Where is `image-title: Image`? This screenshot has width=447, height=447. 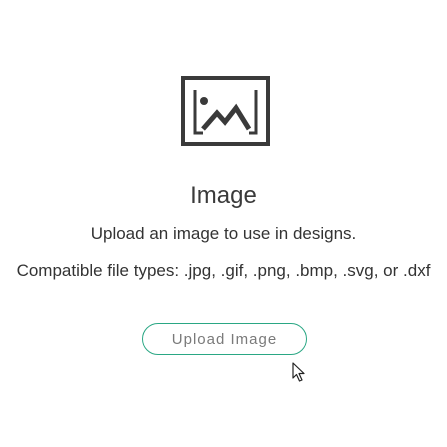 image-title: Image is located at coordinates (223, 195).